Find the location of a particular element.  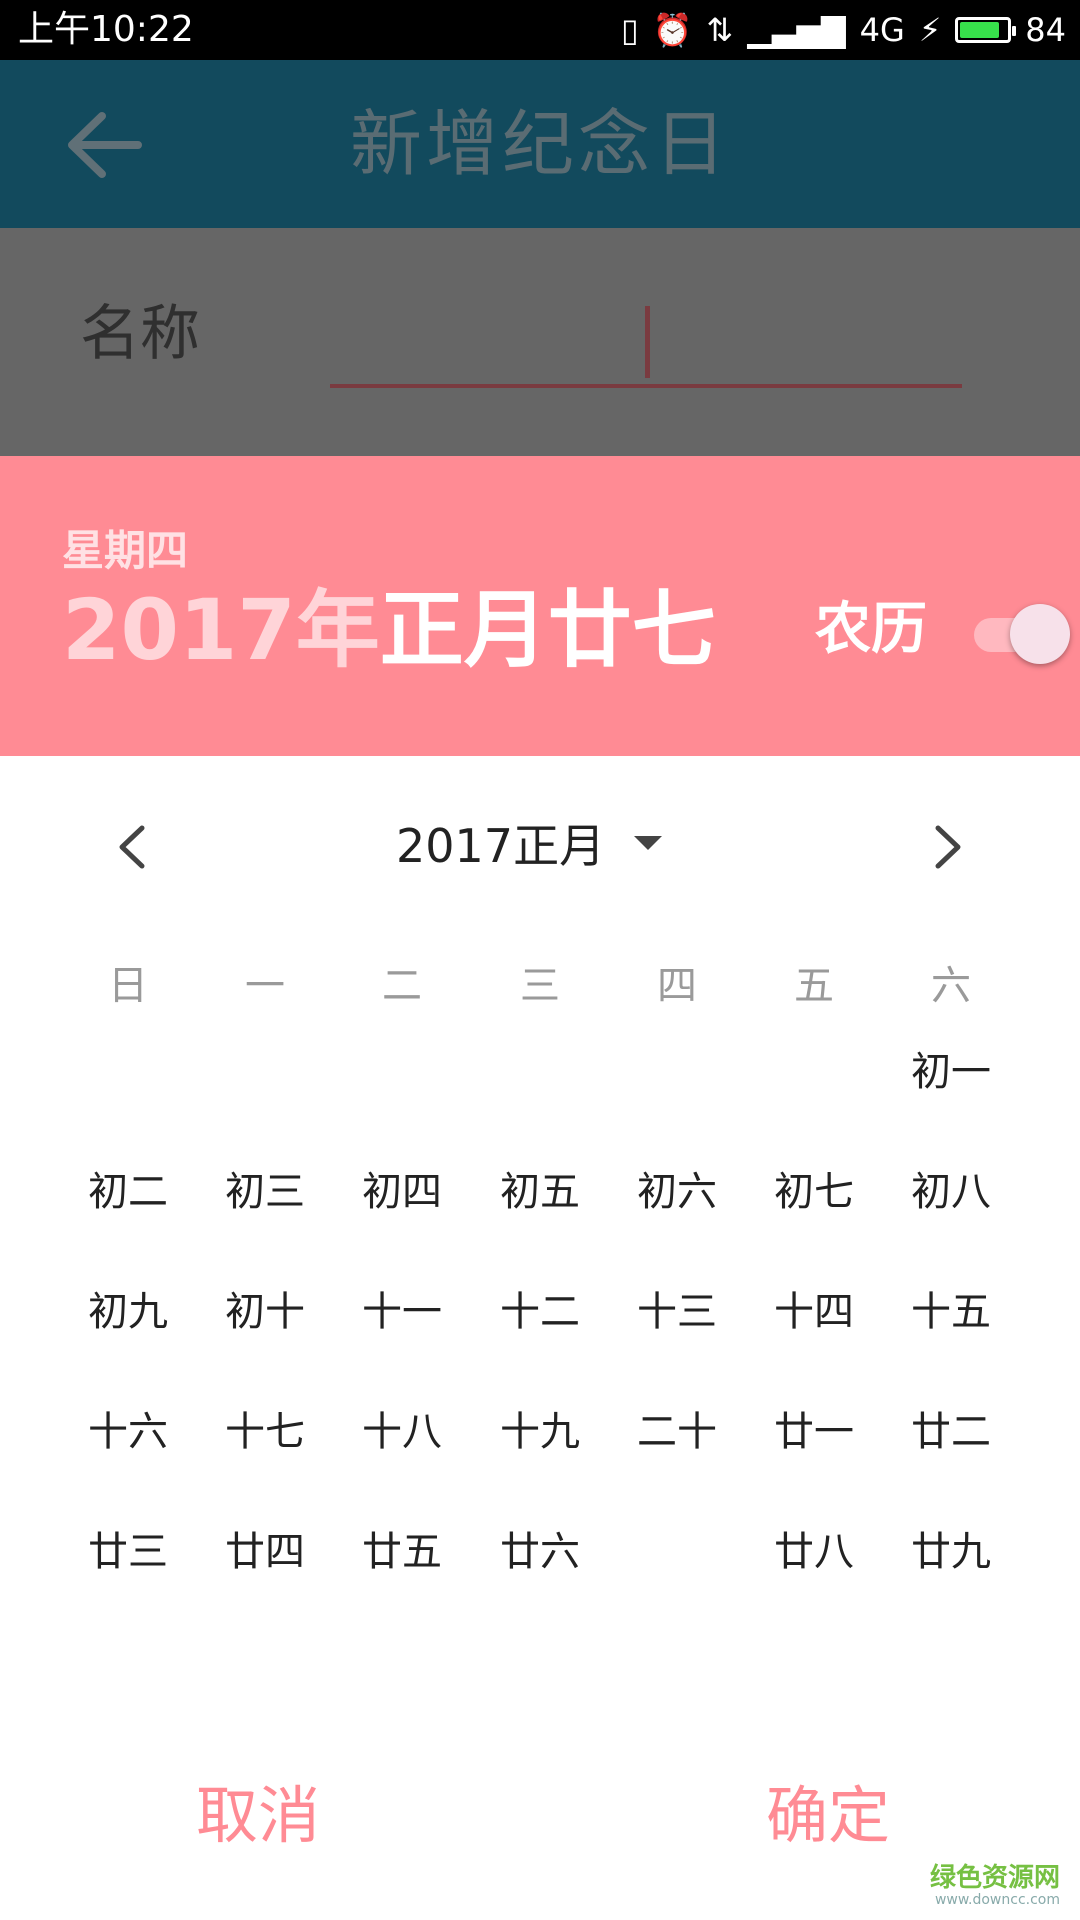

day-cell: 廿三 is located at coordinates (128, 1552).